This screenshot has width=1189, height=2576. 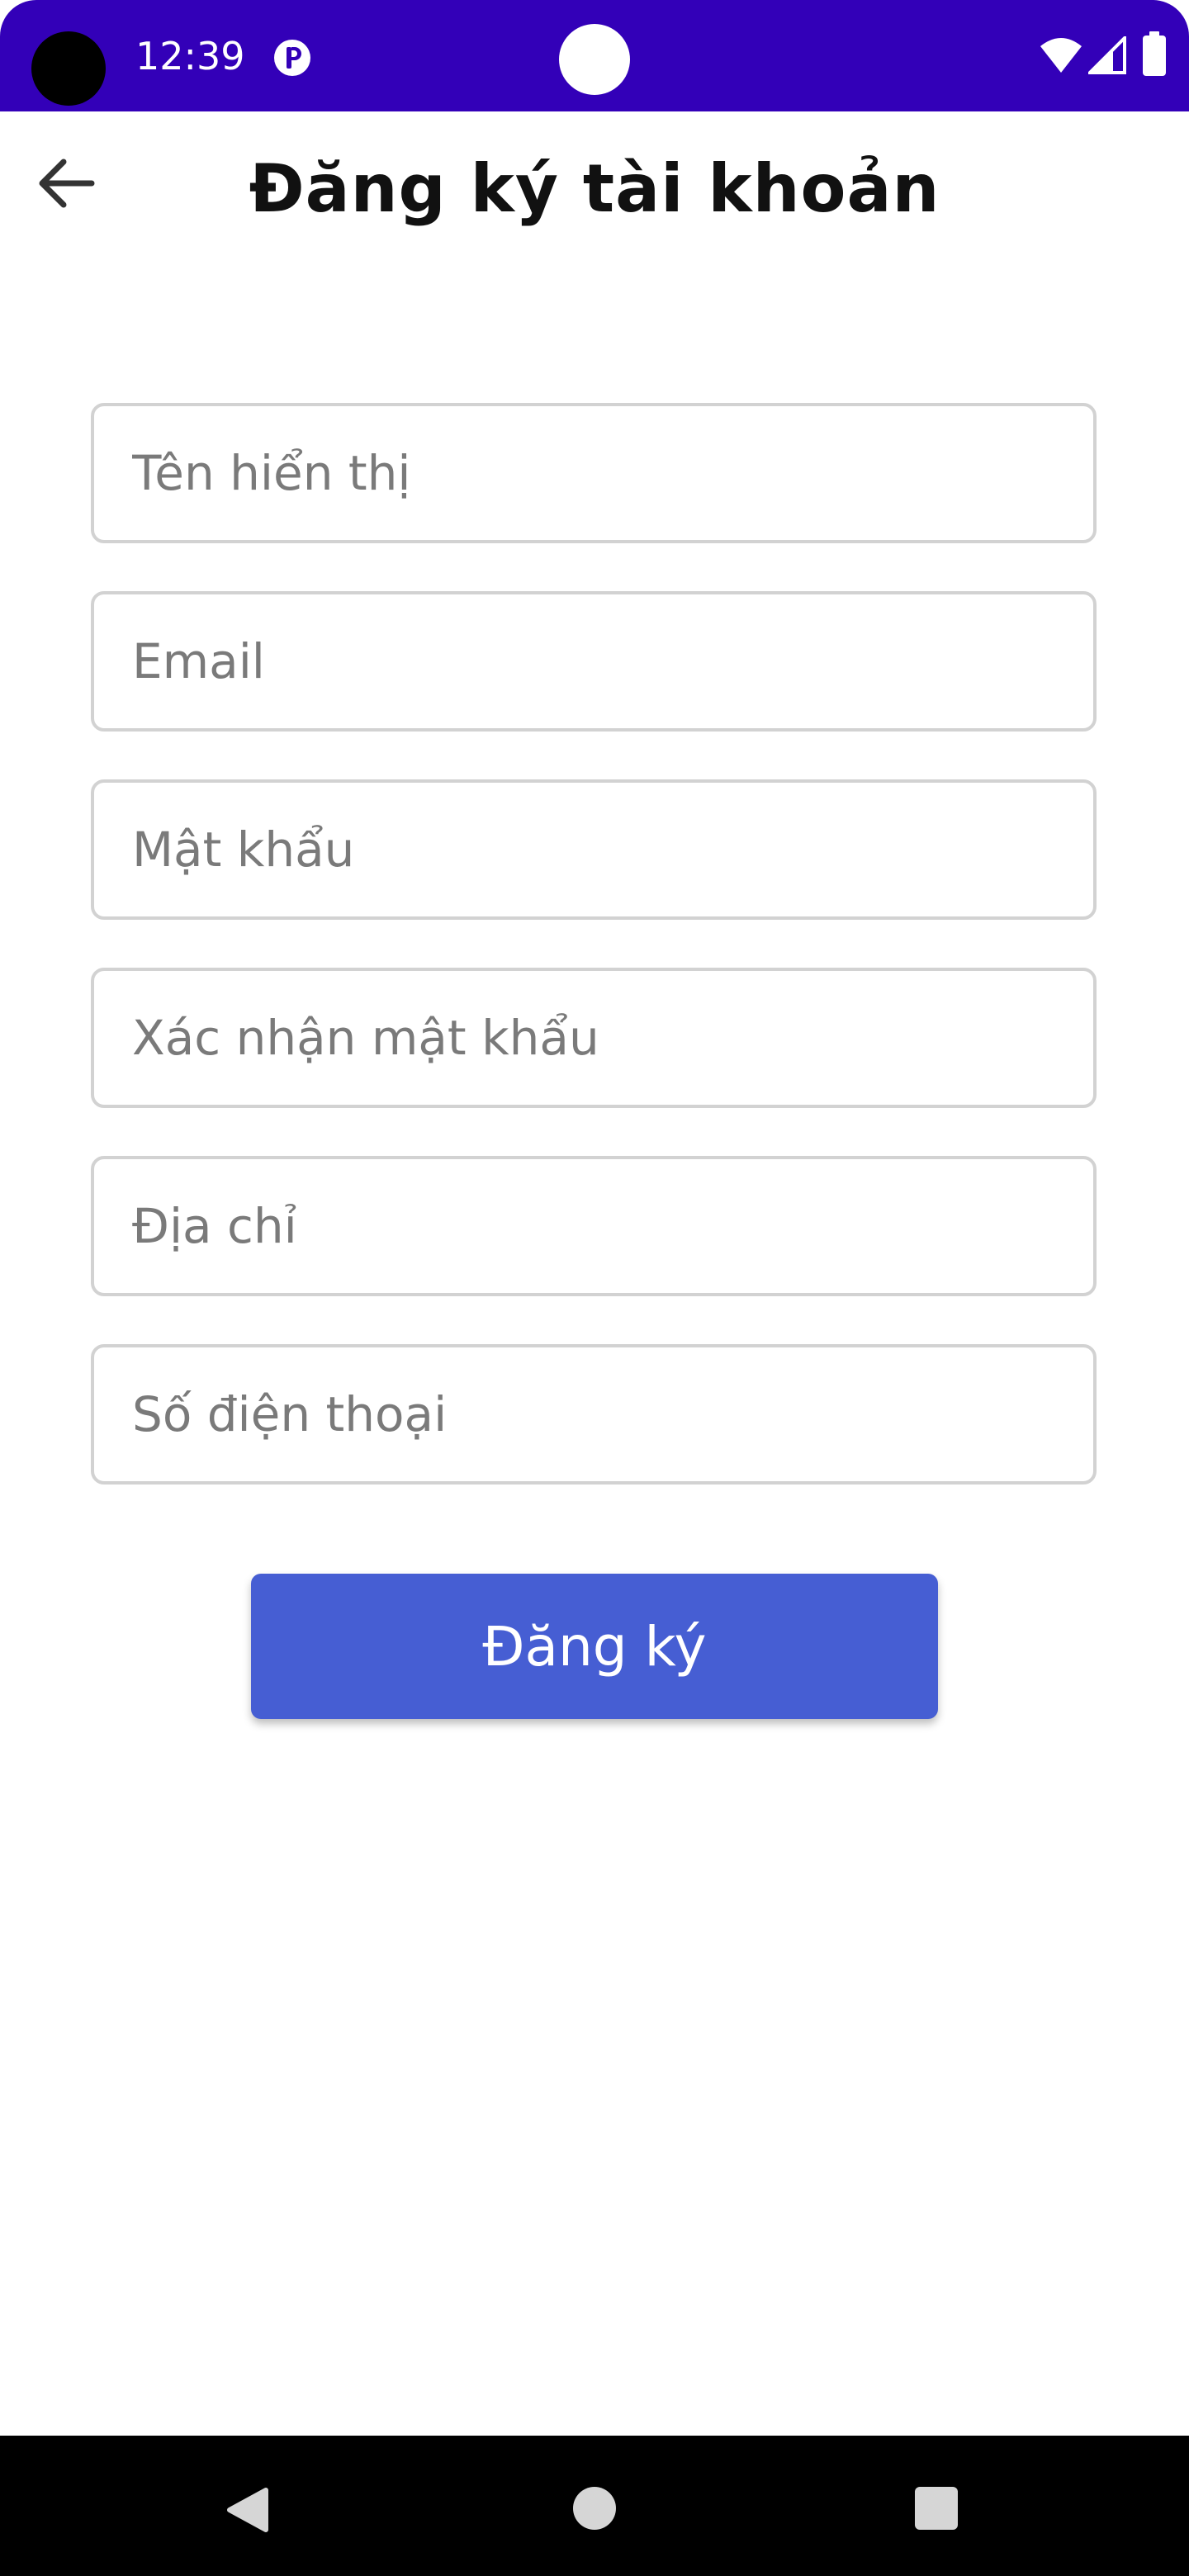 I want to click on navigation-bar, so click(x=594, y=2506).